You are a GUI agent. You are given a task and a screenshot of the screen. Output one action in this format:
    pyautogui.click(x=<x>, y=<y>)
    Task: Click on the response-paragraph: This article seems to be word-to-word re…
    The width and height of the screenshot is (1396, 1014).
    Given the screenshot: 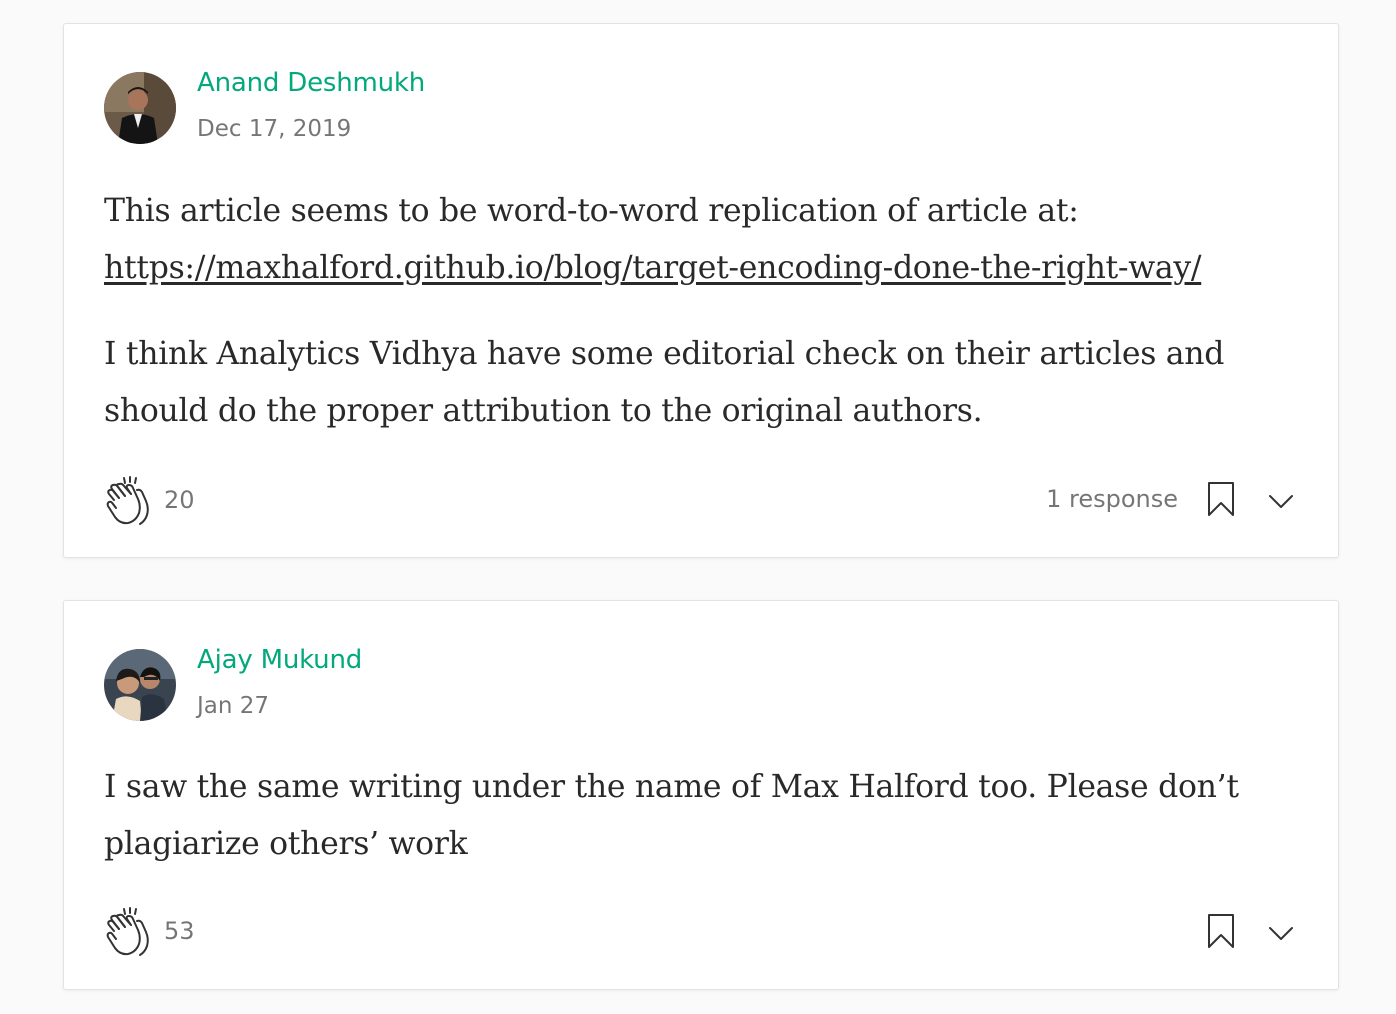 What is the action you would take?
    pyautogui.click(x=704, y=240)
    